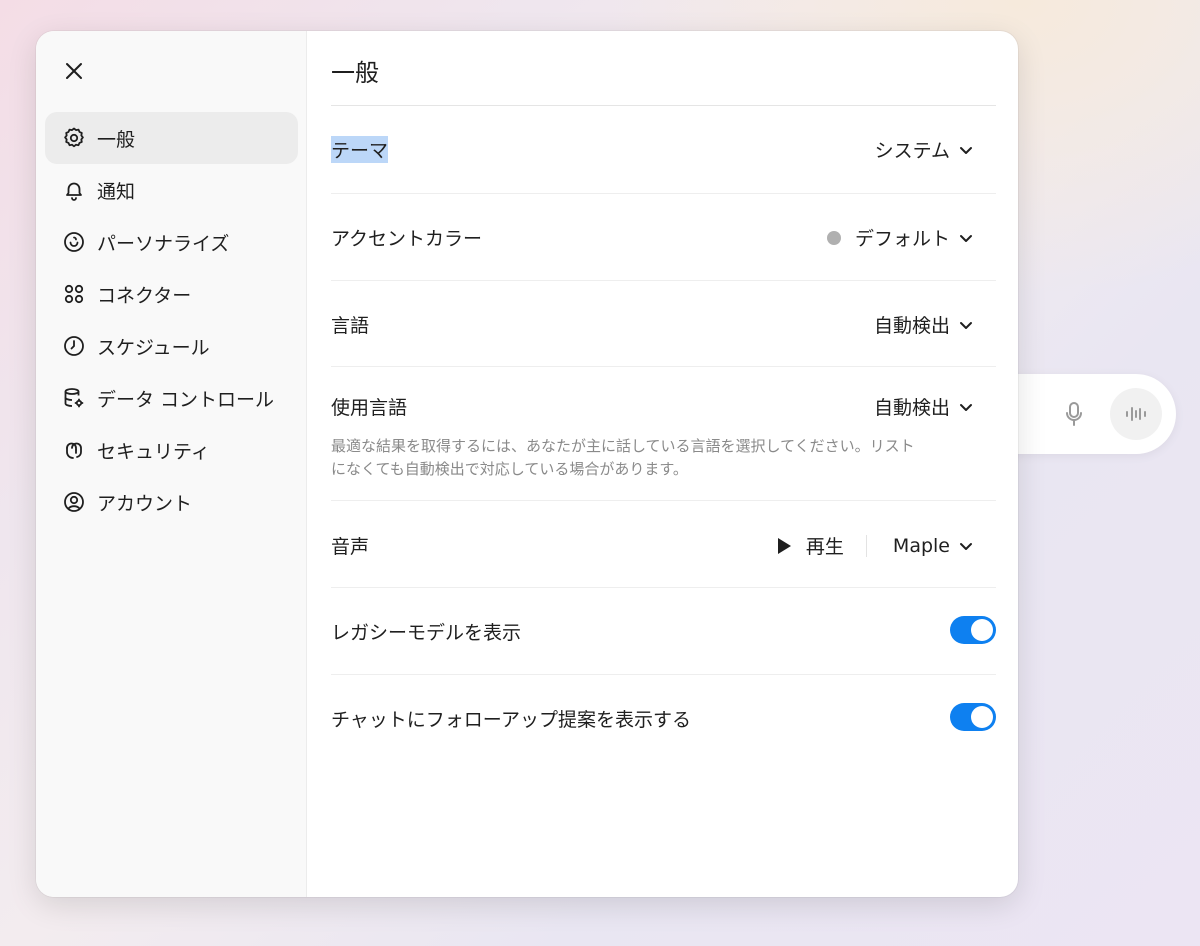 The width and height of the screenshot is (1200, 946). Describe the element at coordinates (145, 503) in the screenshot. I see `sidebar-item-label: アカウント` at that location.